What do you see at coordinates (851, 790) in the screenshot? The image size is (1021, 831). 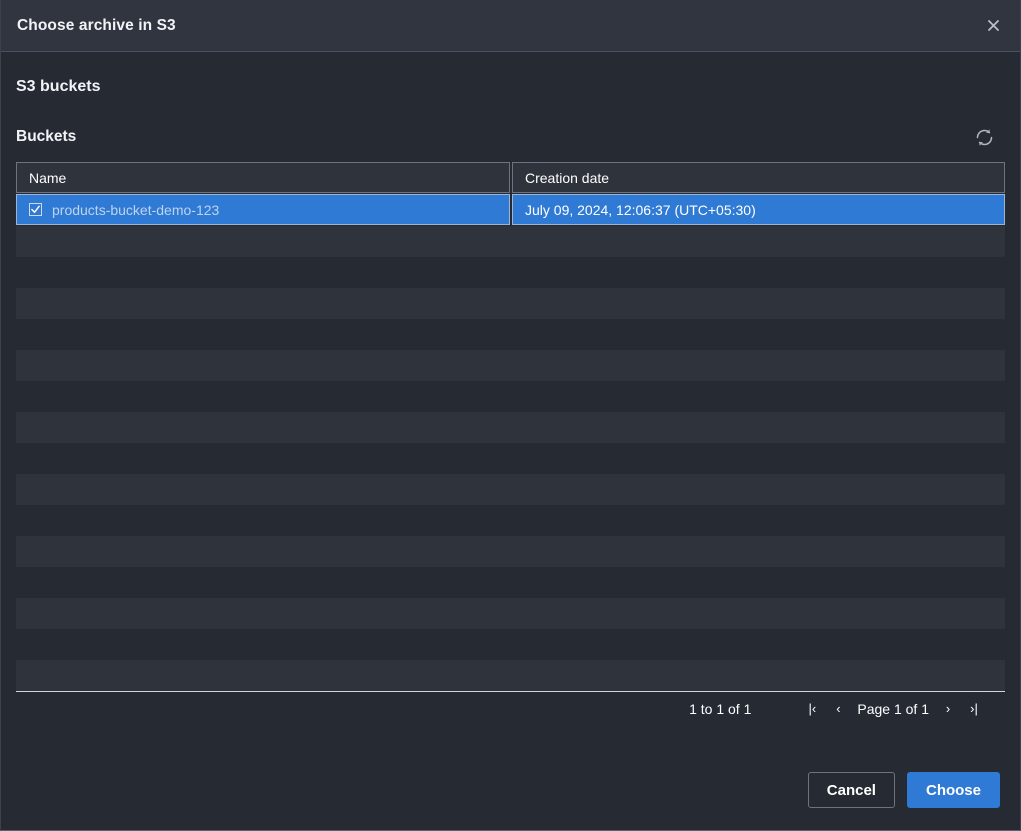 I see `cancel-button: Cancel` at bounding box center [851, 790].